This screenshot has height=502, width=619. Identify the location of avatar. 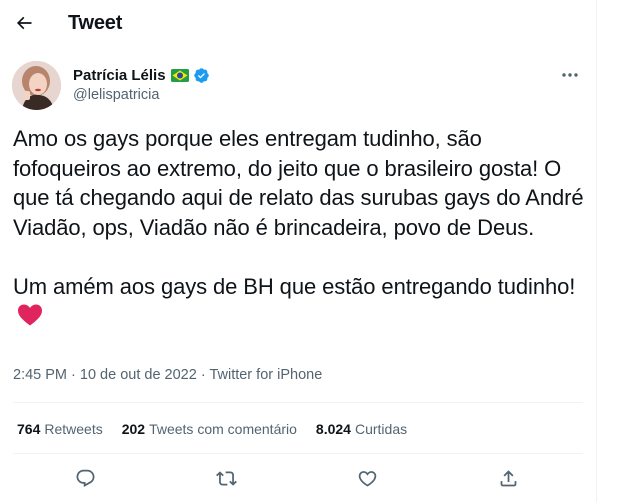
(36, 85).